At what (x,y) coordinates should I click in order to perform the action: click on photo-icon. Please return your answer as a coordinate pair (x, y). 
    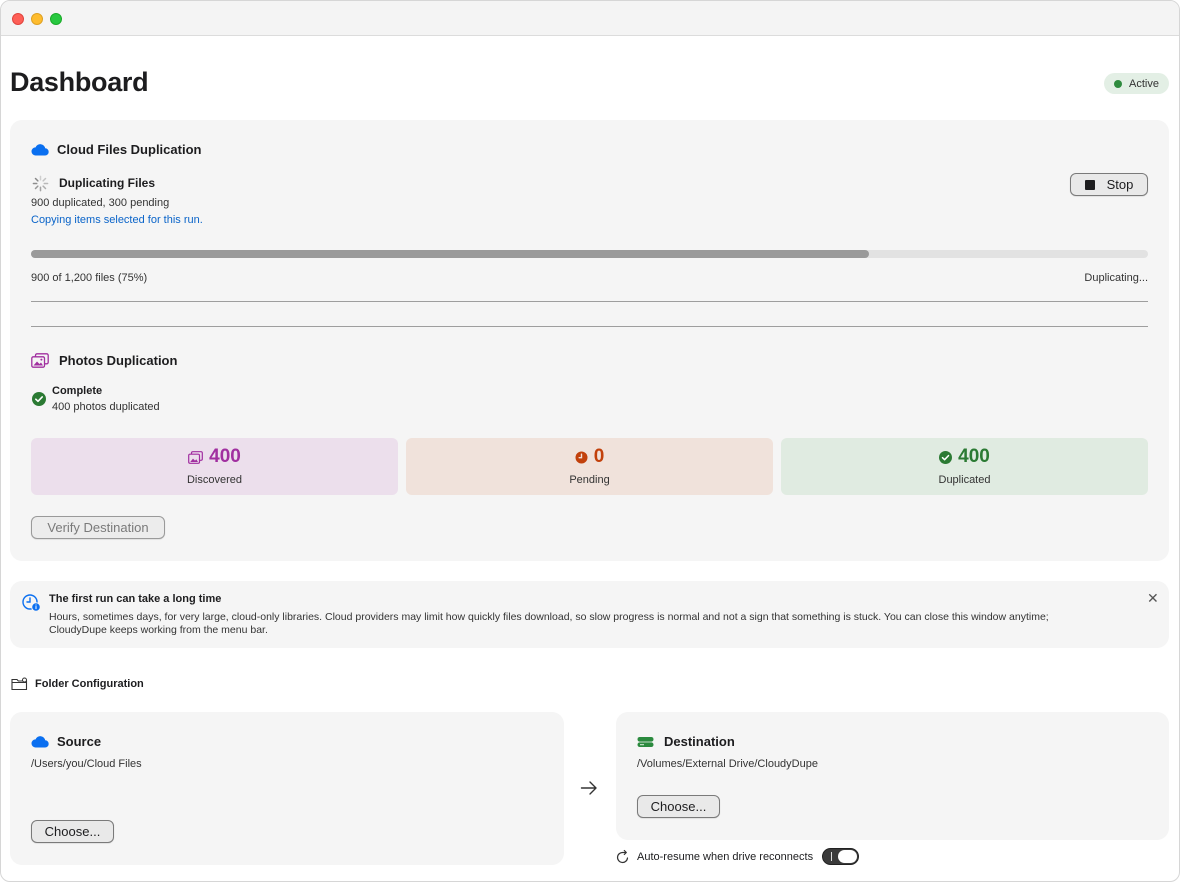
    Looking at the image, I should click on (196, 457).